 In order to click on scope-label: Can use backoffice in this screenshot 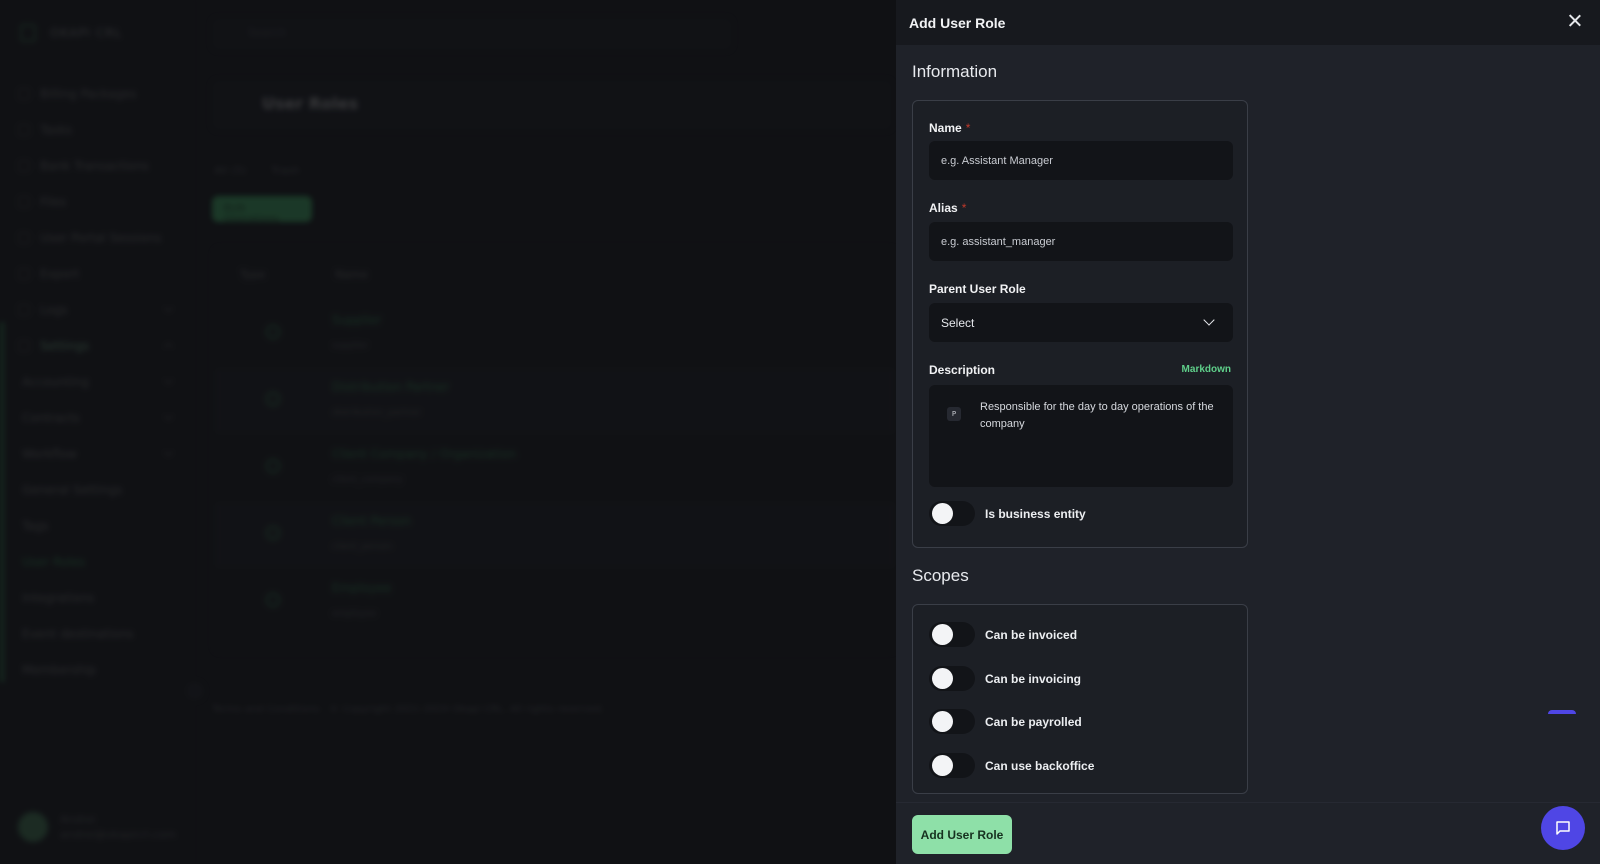, I will do `click(1040, 765)`.